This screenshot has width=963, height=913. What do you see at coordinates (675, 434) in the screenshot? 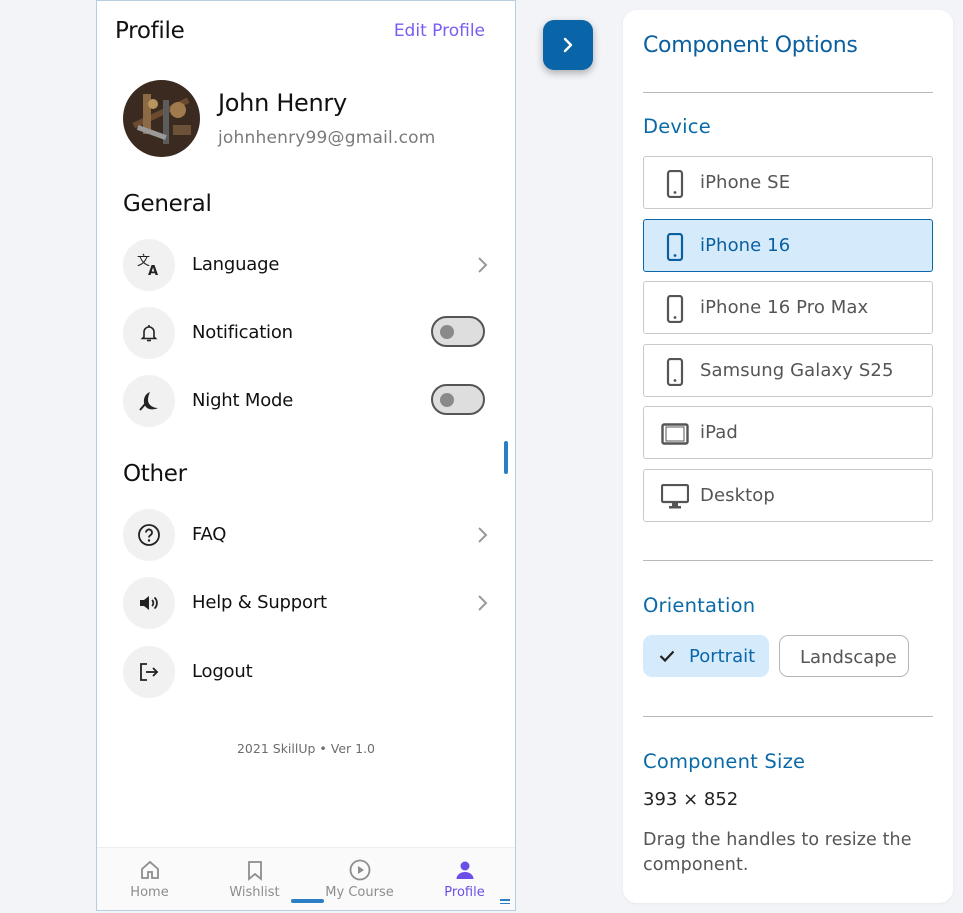
I see `tablet-icon` at bounding box center [675, 434].